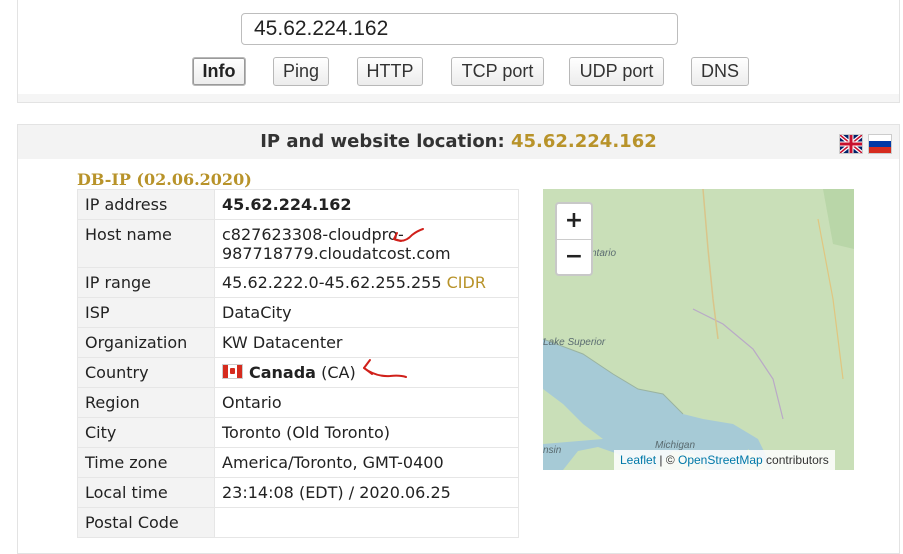 This screenshot has height=554, width=903. Describe the element at coordinates (390, 71) in the screenshot. I see `http-button: HTTP` at that location.